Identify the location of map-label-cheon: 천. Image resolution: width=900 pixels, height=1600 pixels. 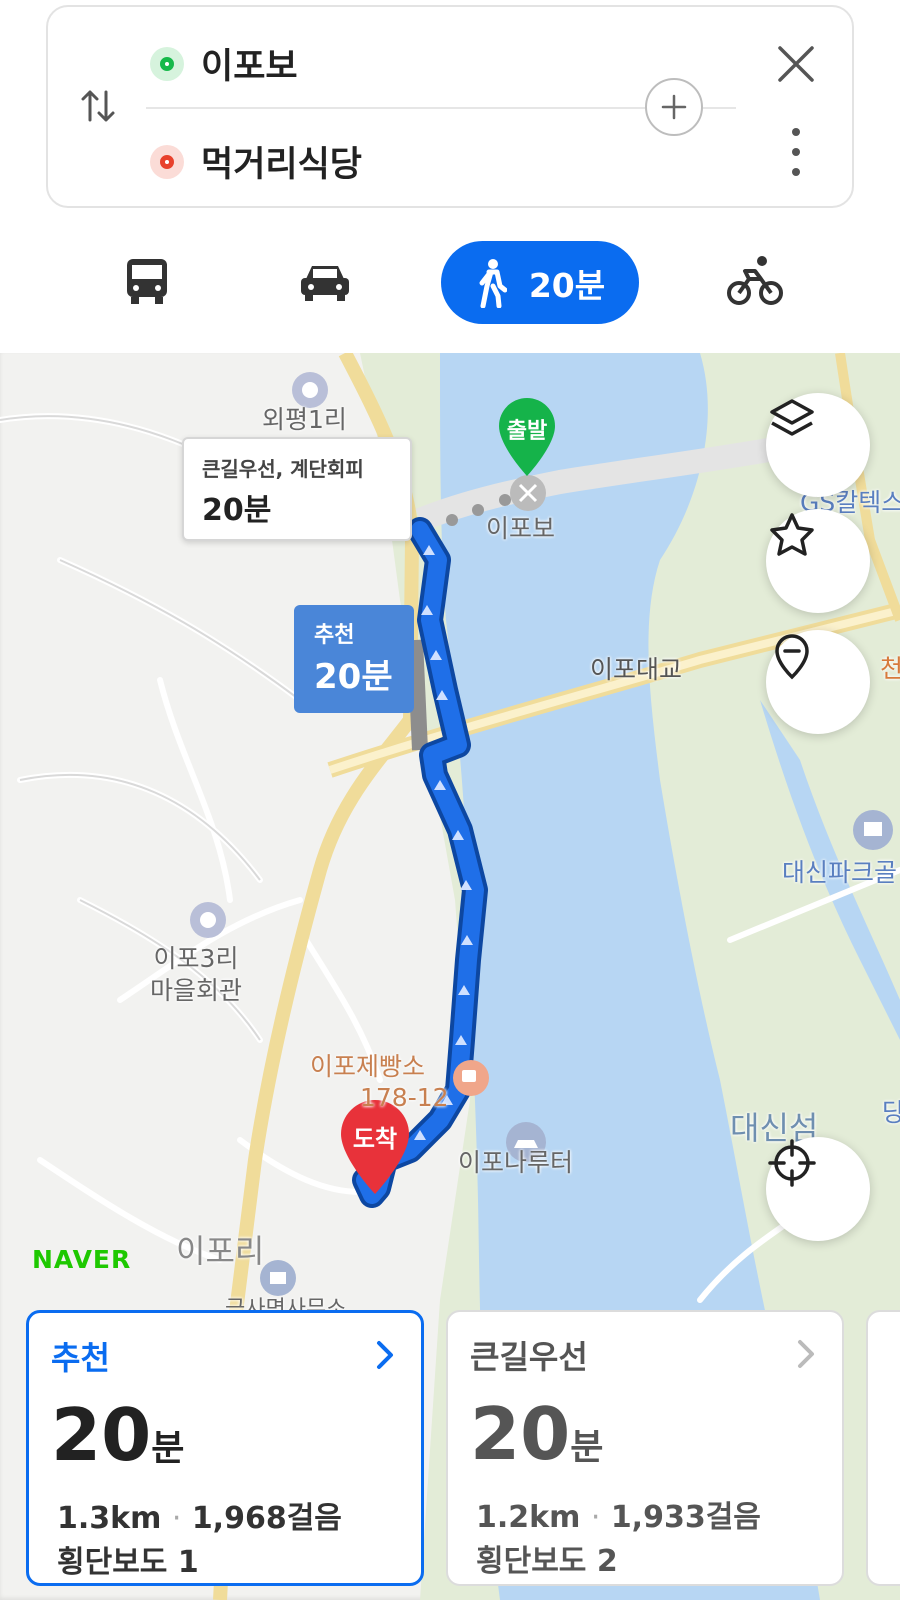
(890, 668).